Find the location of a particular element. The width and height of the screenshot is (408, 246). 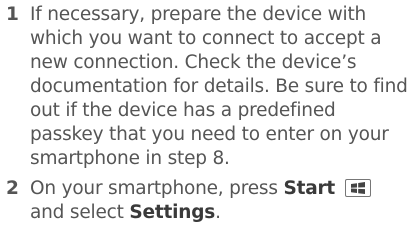

step-number: 1 is located at coordinates (12, 14).